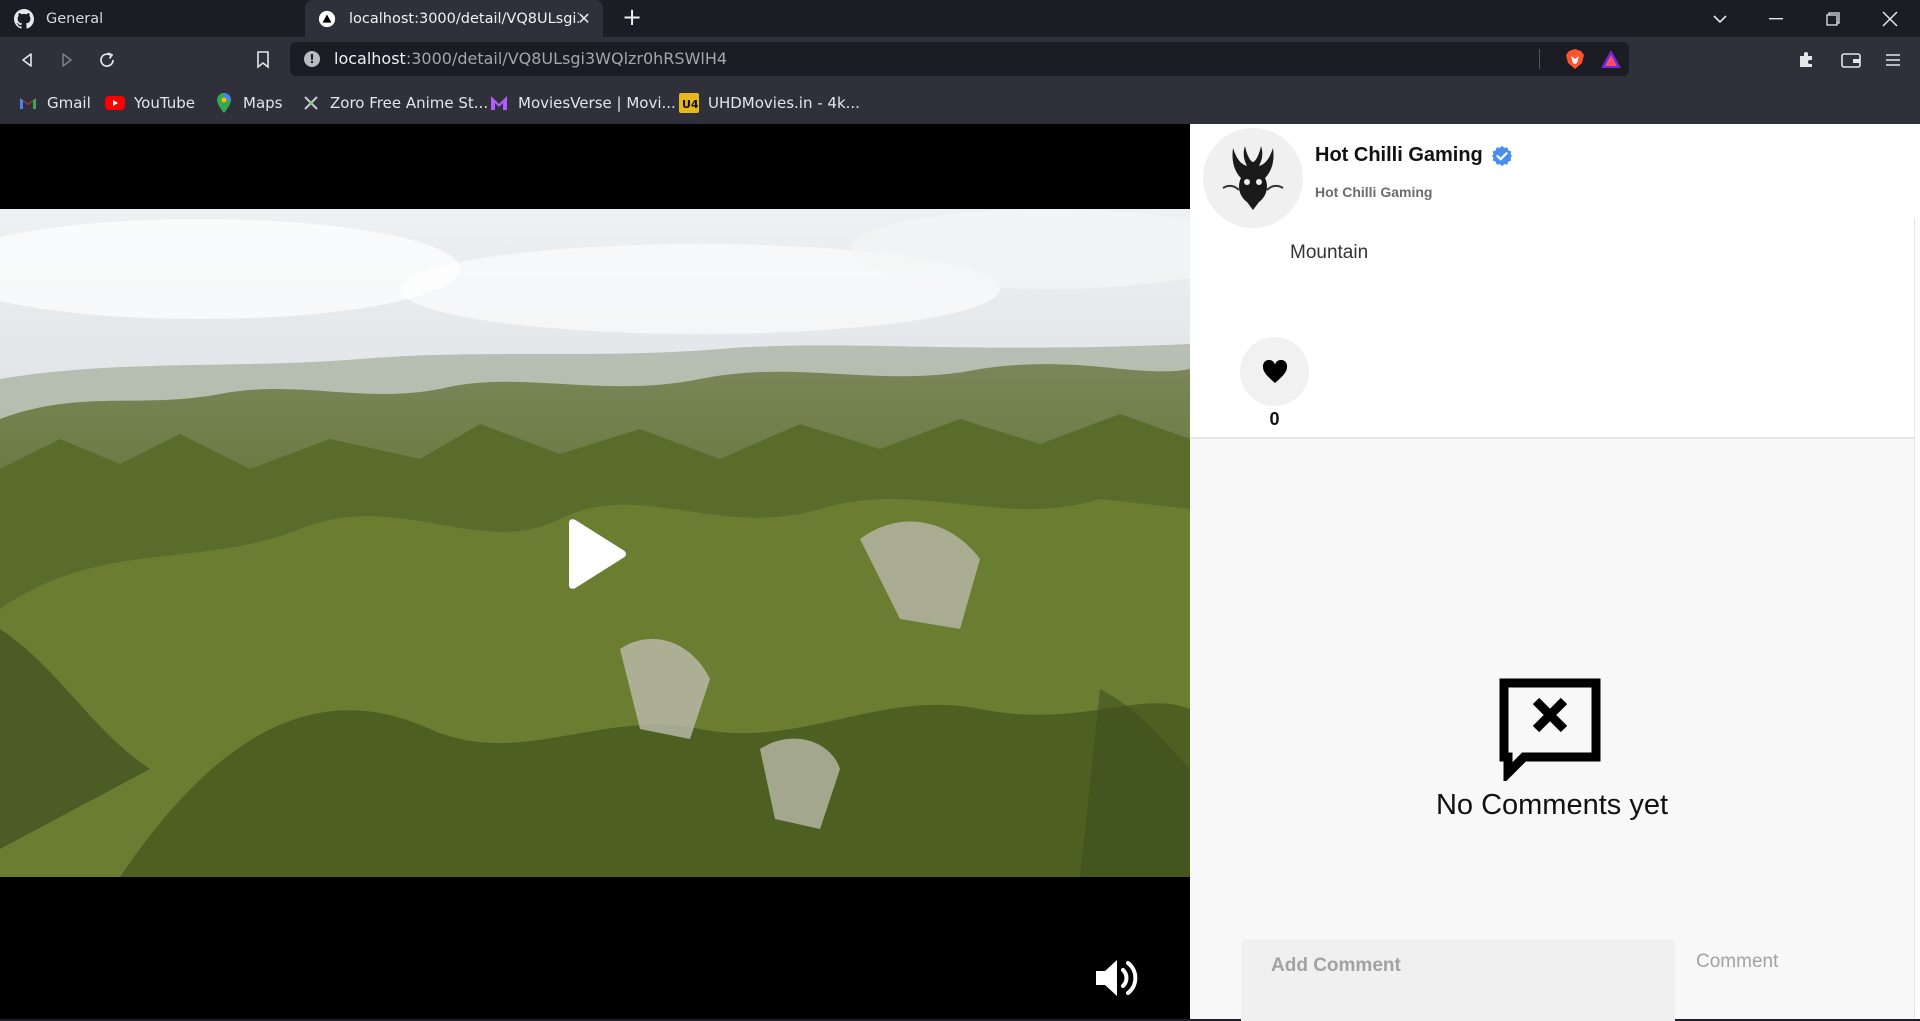  Describe the element at coordinates (75, 18) in the screenshot. I see `tab-title: General` at that location.